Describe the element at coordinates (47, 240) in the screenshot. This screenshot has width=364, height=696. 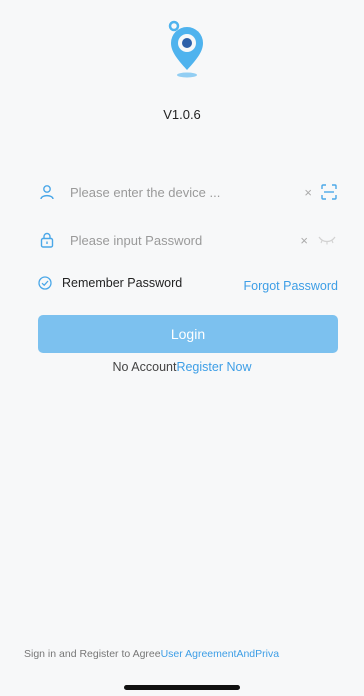
I see `lock-icon` at that location.